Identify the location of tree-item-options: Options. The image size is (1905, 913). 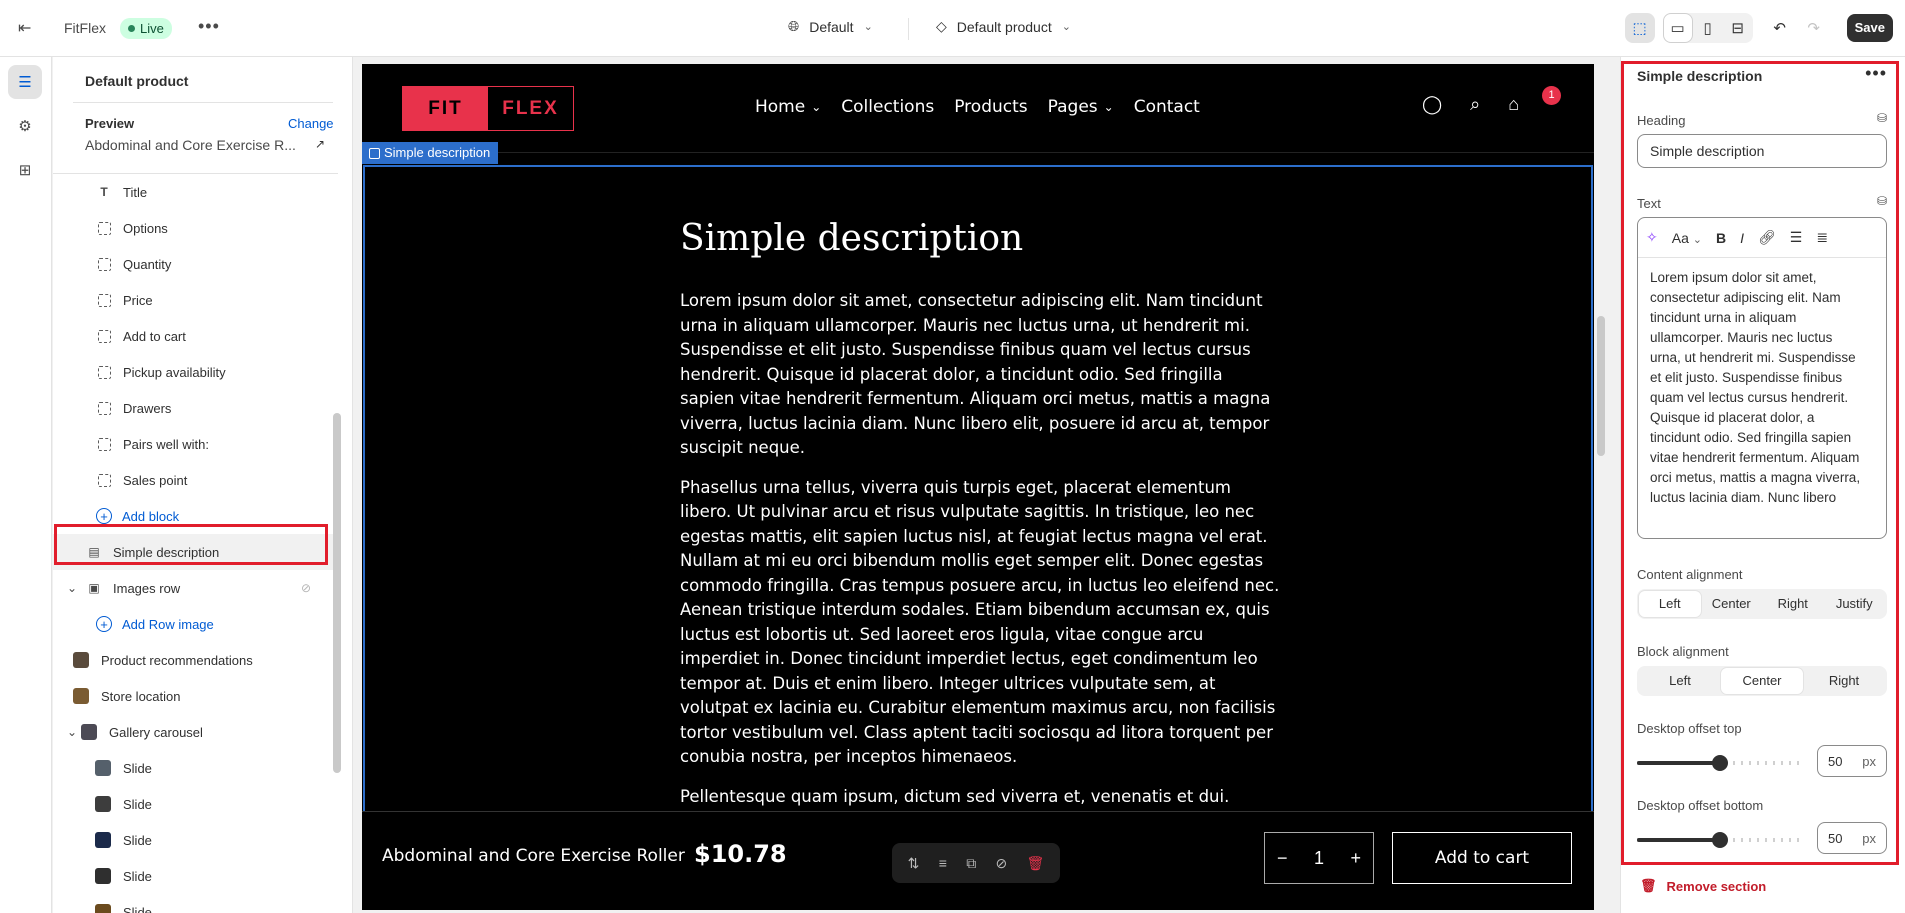
(193, 228).